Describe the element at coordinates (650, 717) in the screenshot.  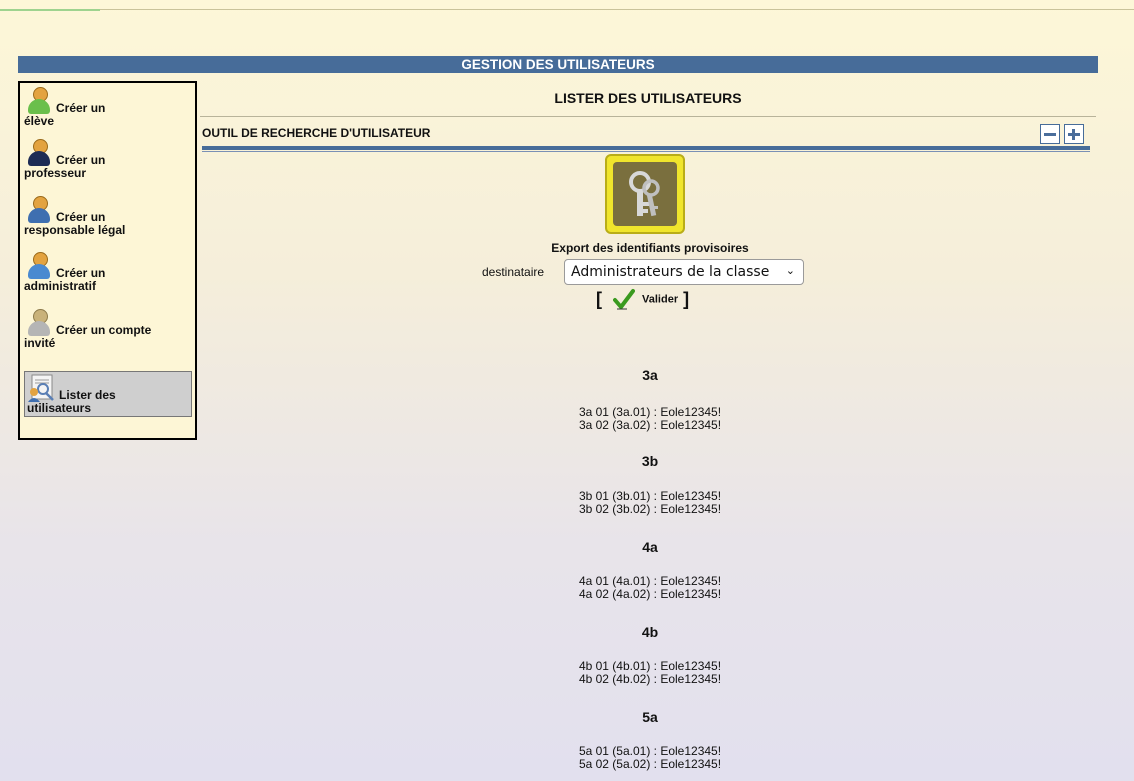
I see `class-heading: 5a` at that location.